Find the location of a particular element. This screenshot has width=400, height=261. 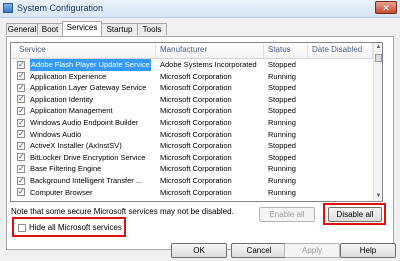

service-name: Base Filtering Engine is located at coordinates (66, 169).